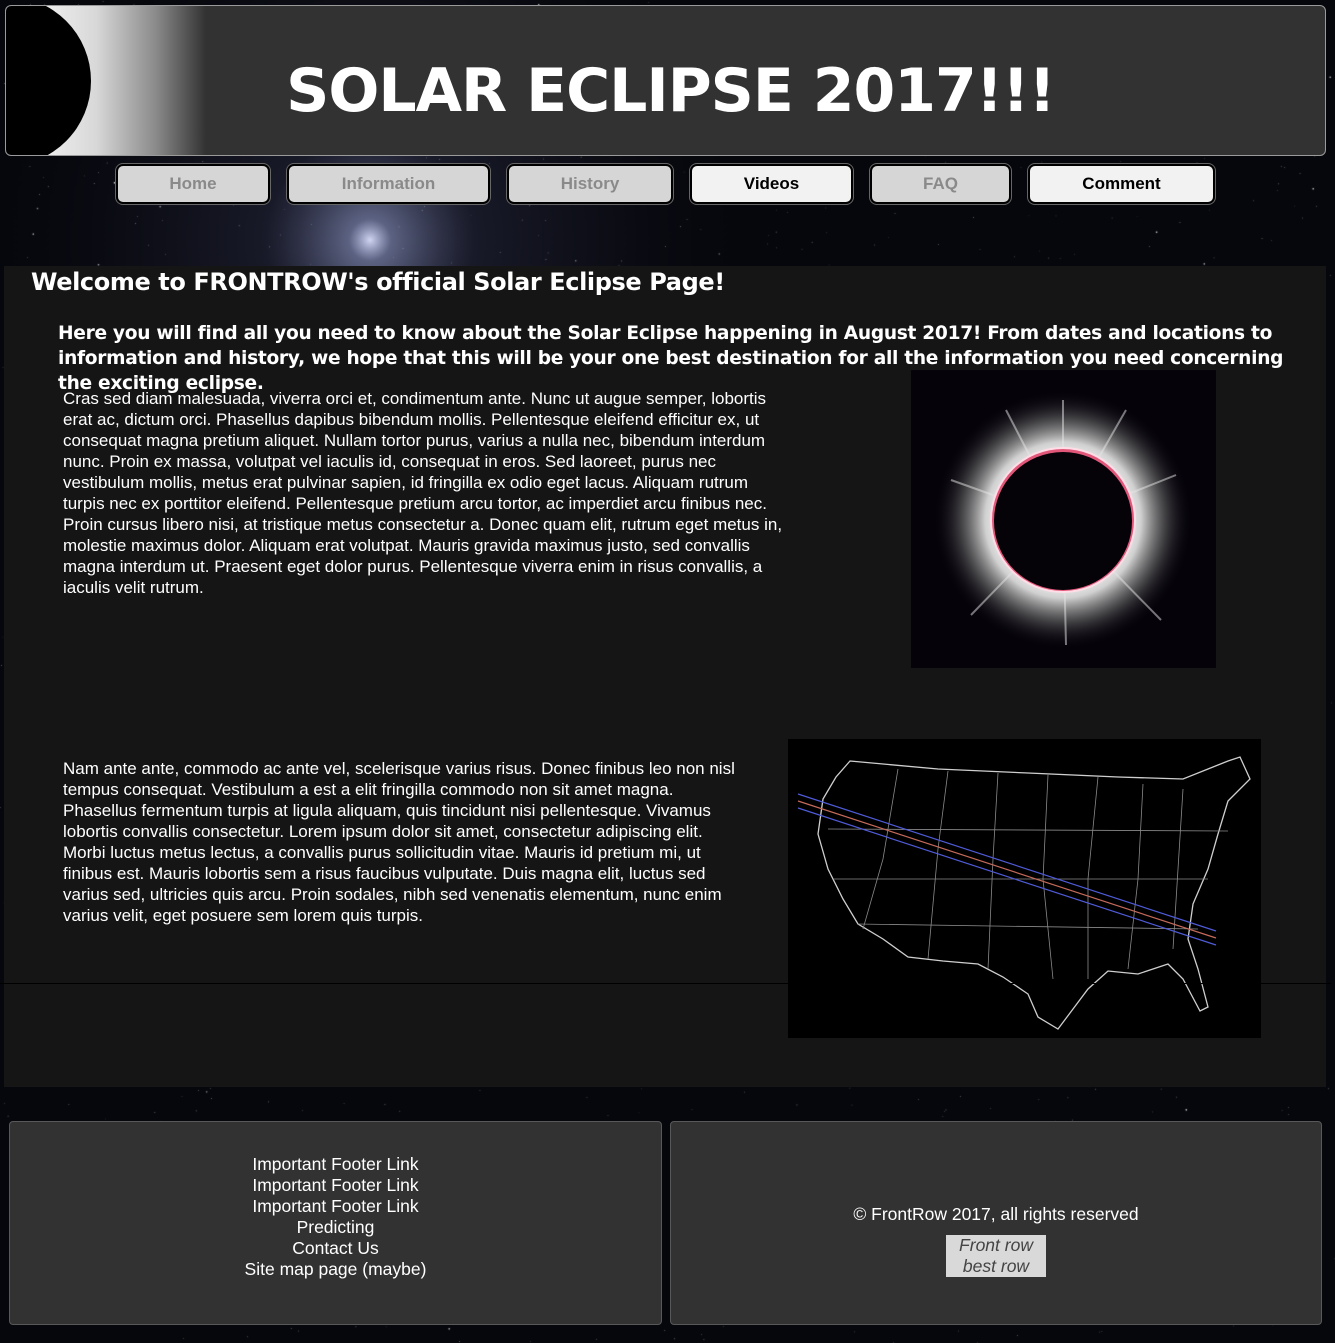 The width and height of the screenshot is (1335, 1343). I want to click on site-header: SOLAR ECLIPSE 2017!!!, so click(665, 80).